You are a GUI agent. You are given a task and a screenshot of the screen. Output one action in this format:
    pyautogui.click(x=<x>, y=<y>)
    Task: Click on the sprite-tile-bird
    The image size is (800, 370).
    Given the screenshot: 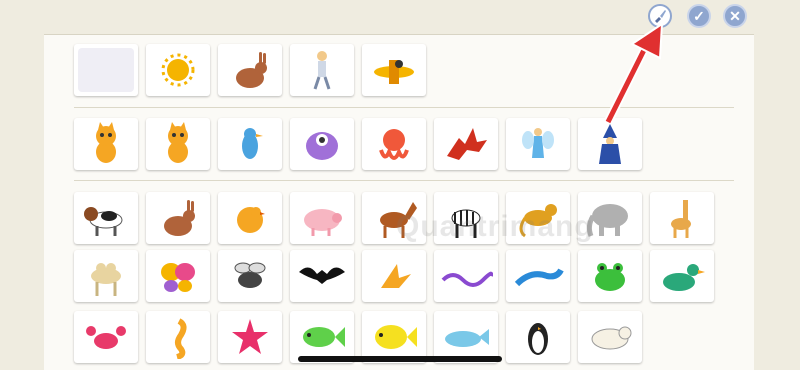 What is the action you would take?
    pyautogui.click(x=394, y=276)
    